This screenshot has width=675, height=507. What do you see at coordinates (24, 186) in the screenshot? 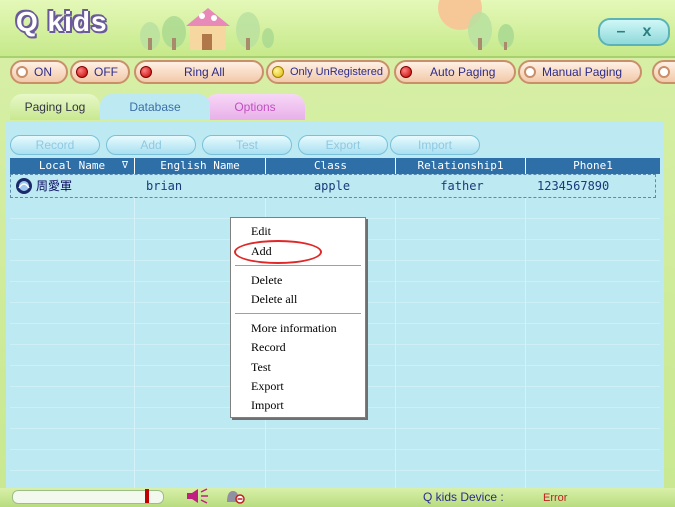
I see `headset-icon` at bounding box center [24, 186].